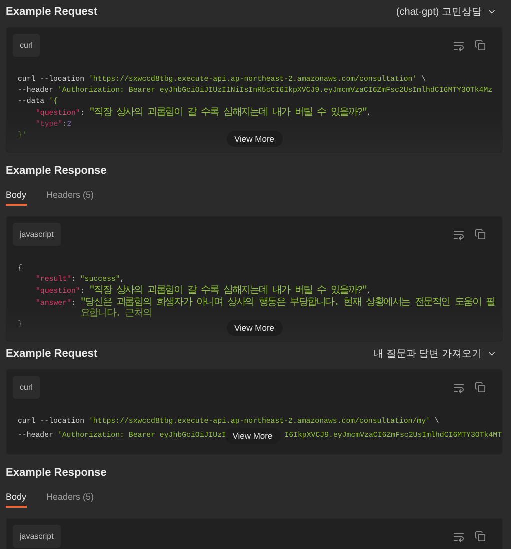 The image size is (511, 549). I want to click on example-selector: 내 질문과 답변 가져오기, so click(438, 354).